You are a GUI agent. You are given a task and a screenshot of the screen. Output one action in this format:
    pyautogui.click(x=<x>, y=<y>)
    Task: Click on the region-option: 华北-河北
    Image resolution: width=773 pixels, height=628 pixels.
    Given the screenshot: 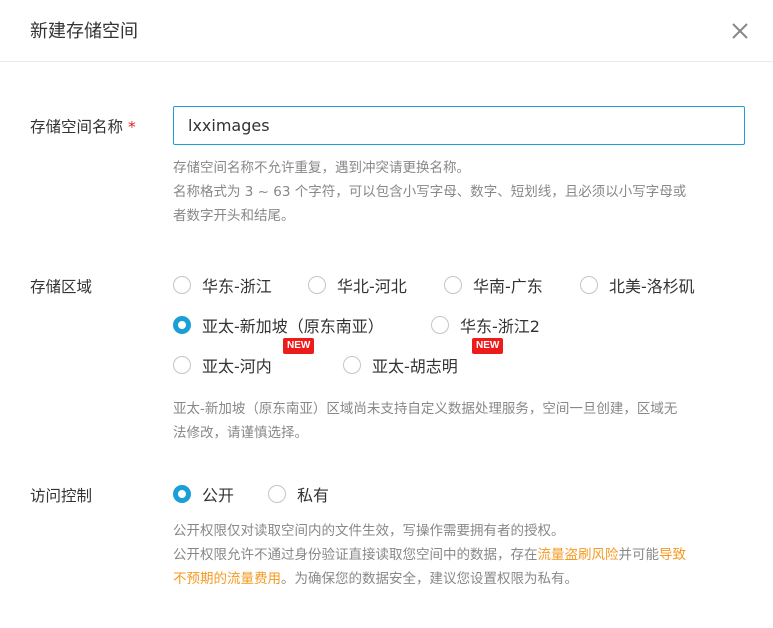 What is the action you would take?
    pyautogui.click(x=357, y=285)
    